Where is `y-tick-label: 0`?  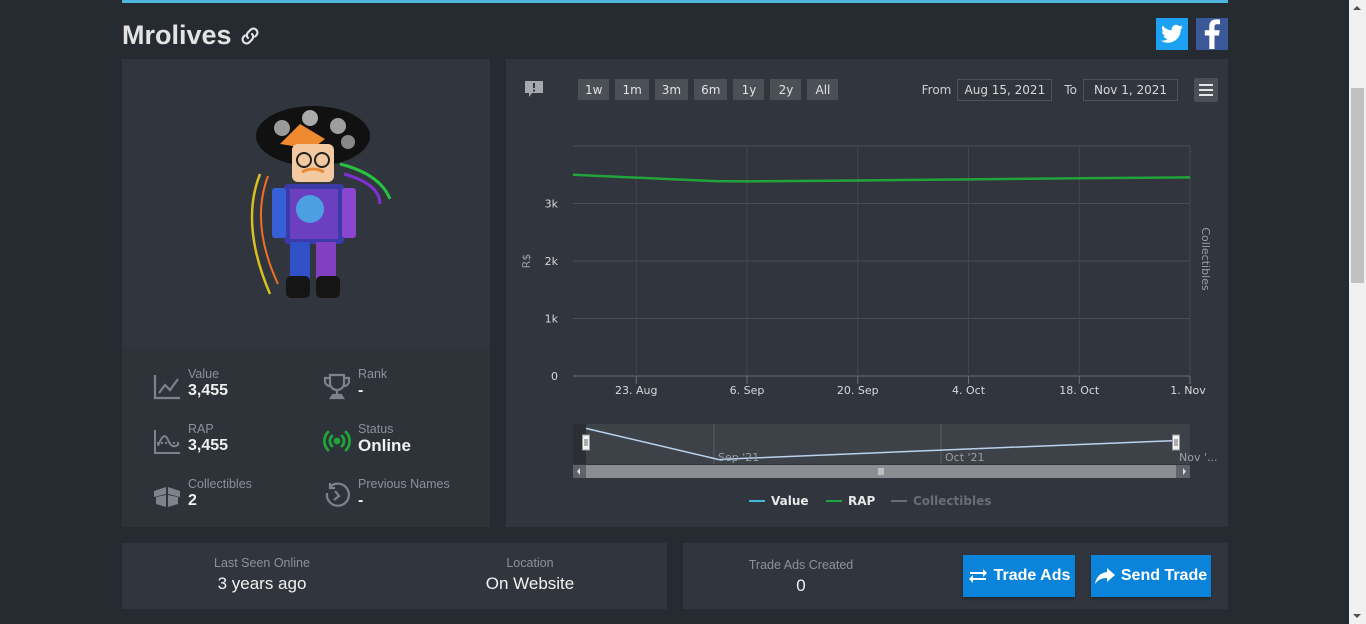
y-tick-label: 0 is located at coordinates (554, 376).